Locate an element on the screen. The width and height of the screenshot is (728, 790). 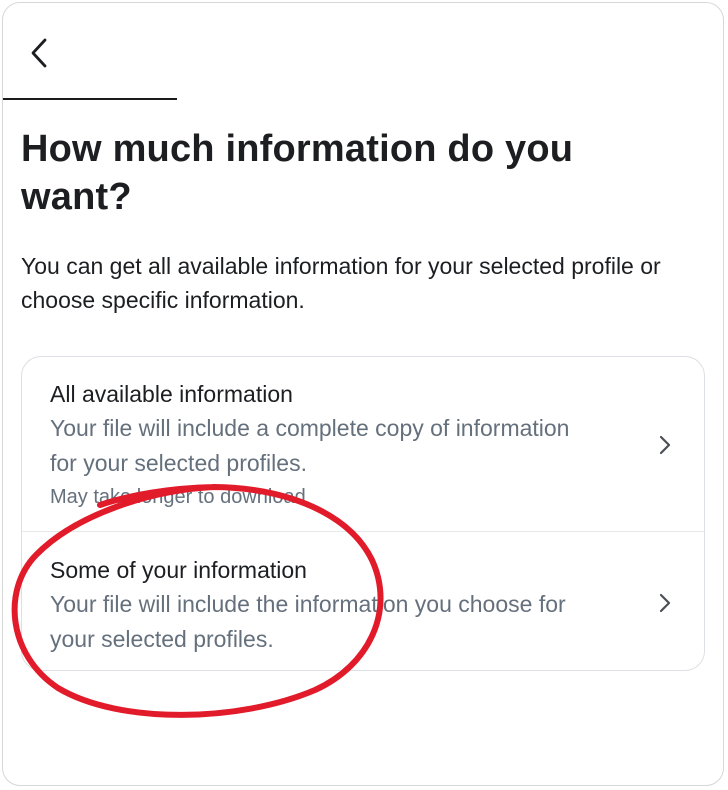
option-title: Some of your information is located at coordinates (178, 570).